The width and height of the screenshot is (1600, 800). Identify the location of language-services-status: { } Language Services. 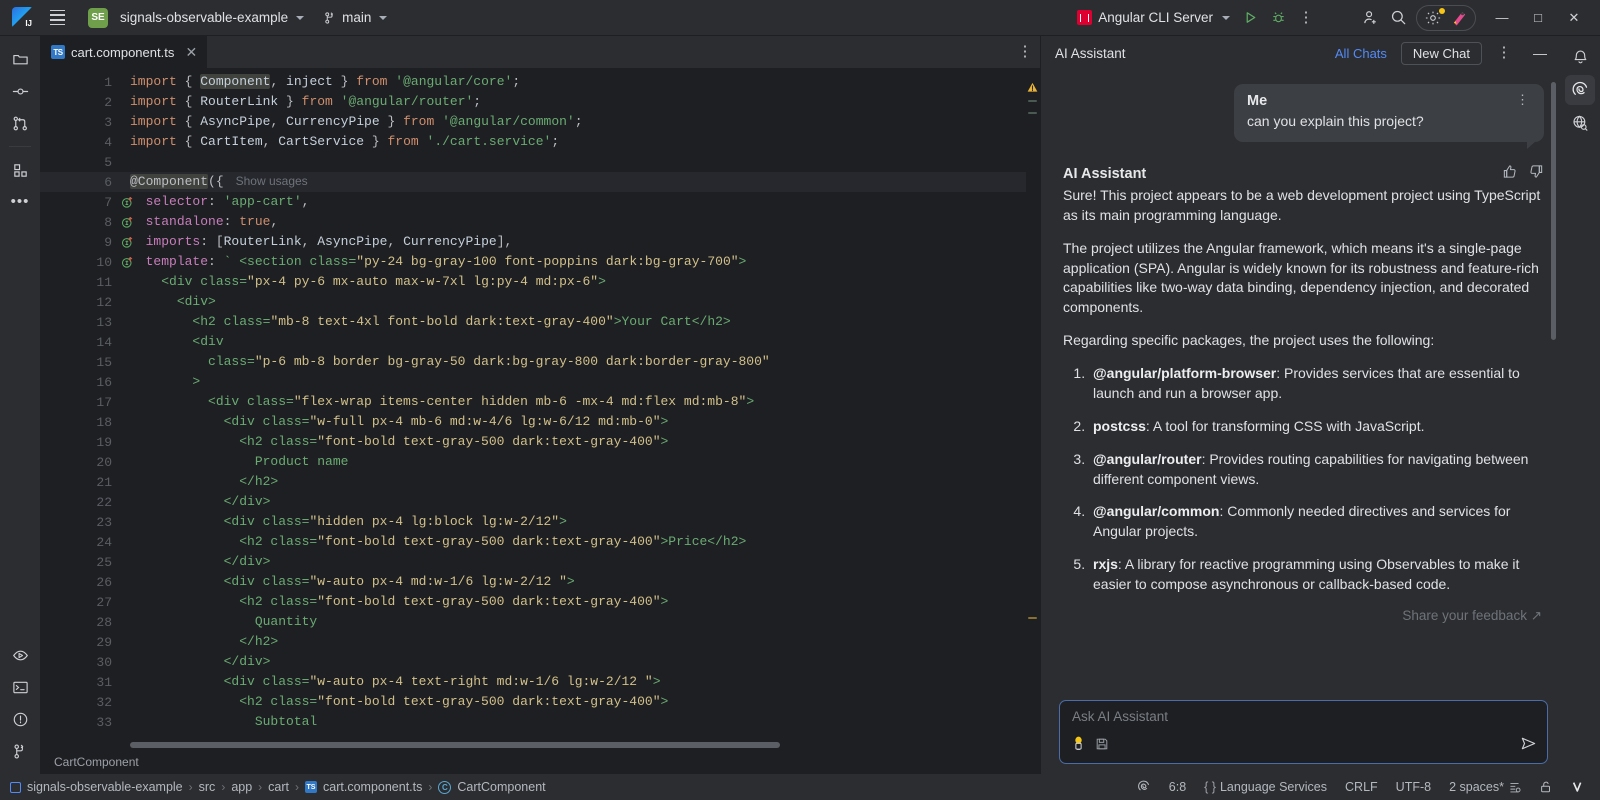
(1265, 787).